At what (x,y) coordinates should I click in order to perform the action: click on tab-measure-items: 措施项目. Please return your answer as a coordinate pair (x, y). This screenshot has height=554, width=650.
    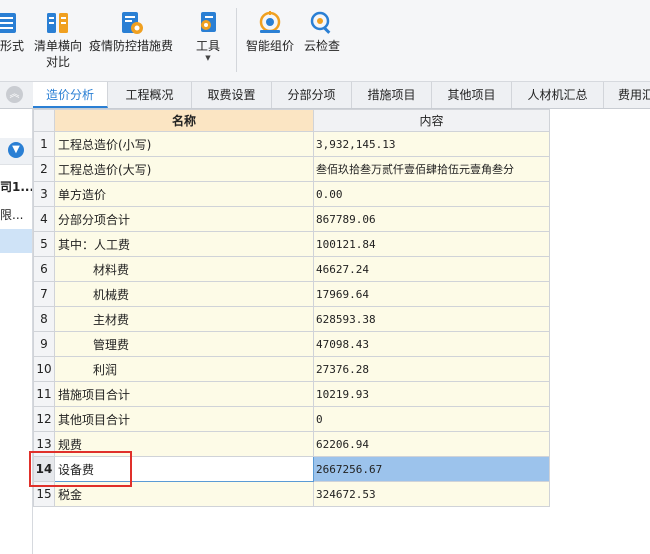
    Looking at the image, I should click on (392, 95).